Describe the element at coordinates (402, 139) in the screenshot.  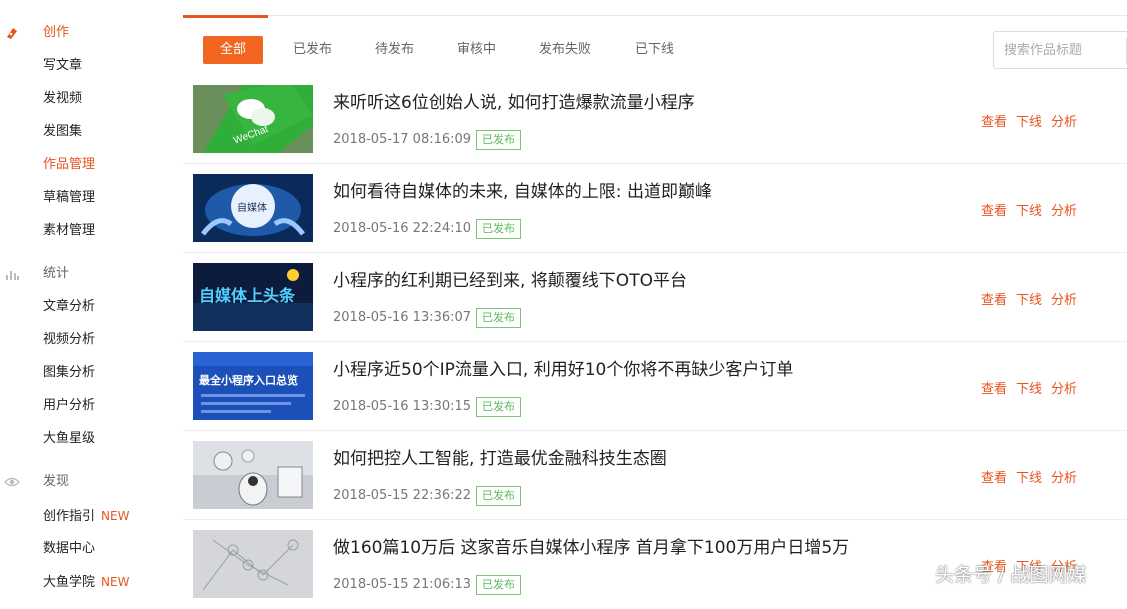
I see `article-date: 2018-05-17 08:16:09` at that location.